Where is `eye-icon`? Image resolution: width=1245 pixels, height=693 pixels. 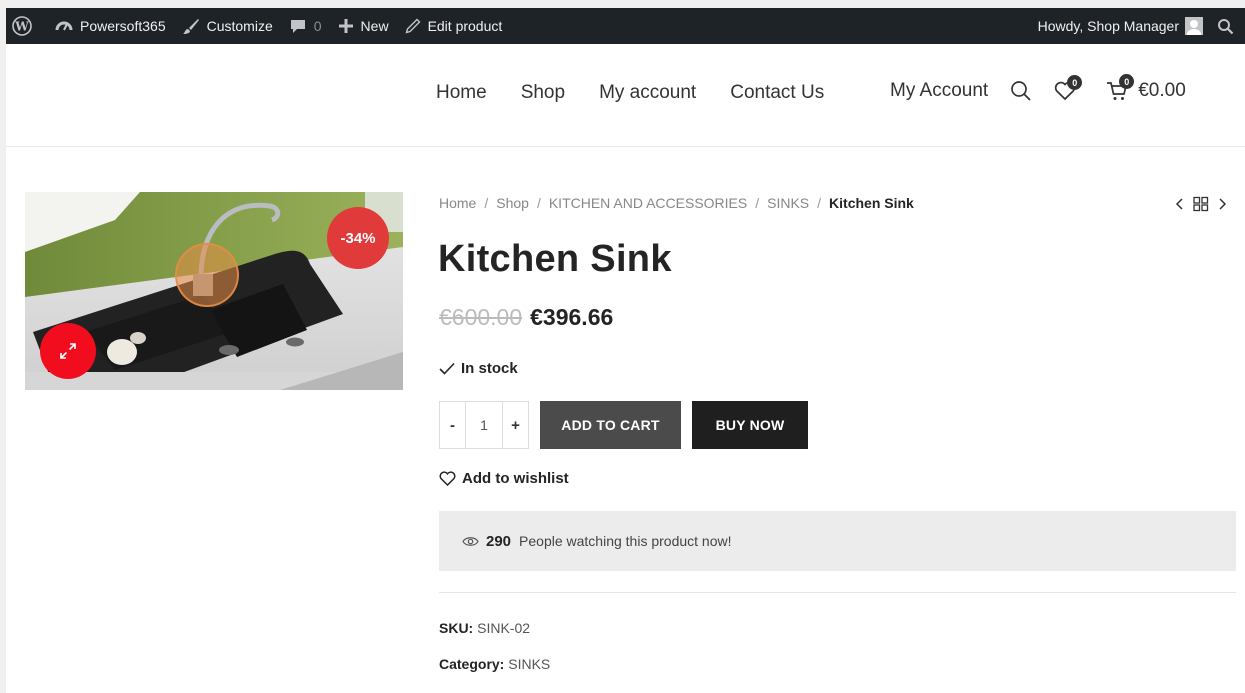
eye-icon is located at coordinates (470, 541).